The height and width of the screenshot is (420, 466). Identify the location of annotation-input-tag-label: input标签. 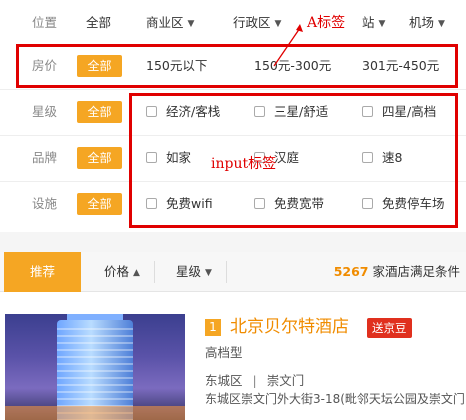
(244, 164).